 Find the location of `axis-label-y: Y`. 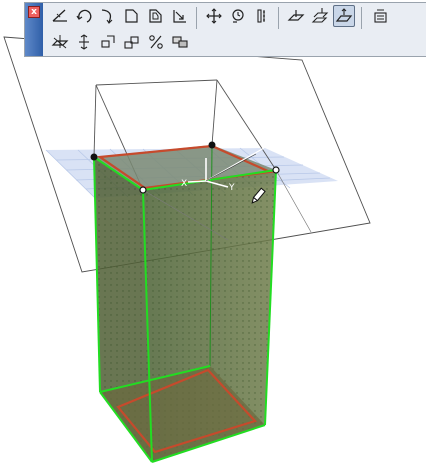

axis-label-y: Y is located at coordinates (231, 188).